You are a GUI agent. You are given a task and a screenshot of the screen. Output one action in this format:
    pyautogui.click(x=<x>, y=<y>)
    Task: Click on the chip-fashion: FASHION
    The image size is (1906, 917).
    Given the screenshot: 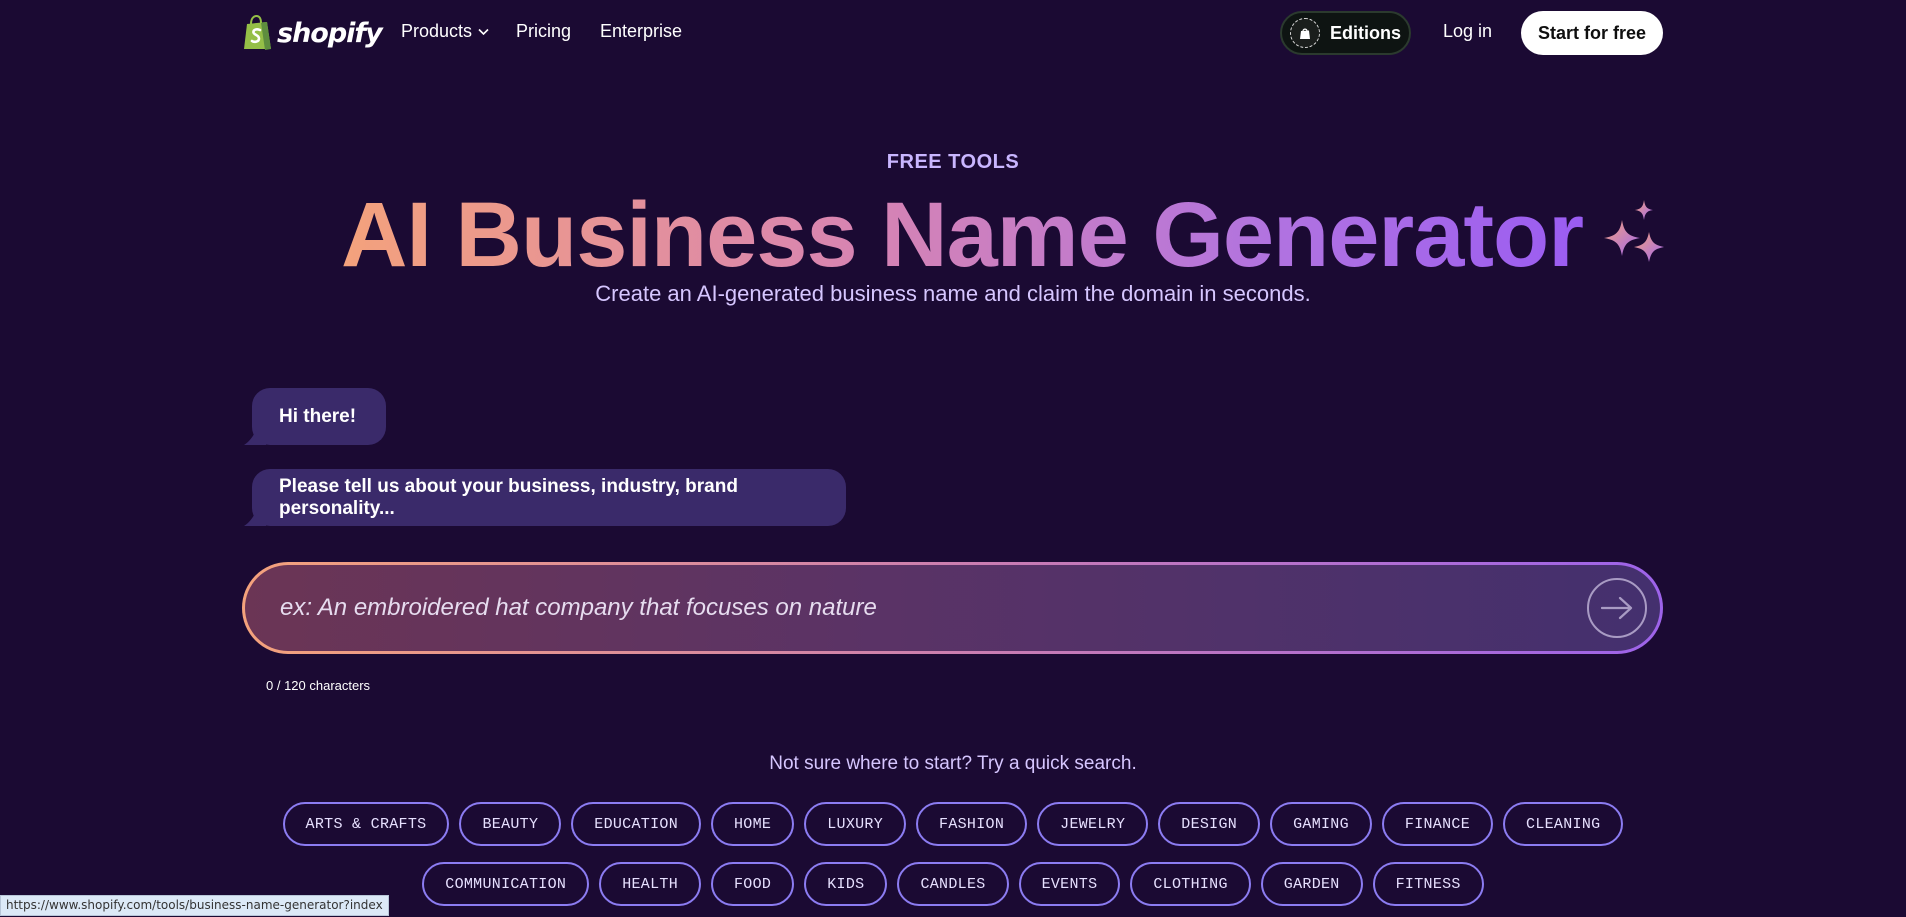 What is the action you would take?
    pyautogui.click(x=972, y=824)
    